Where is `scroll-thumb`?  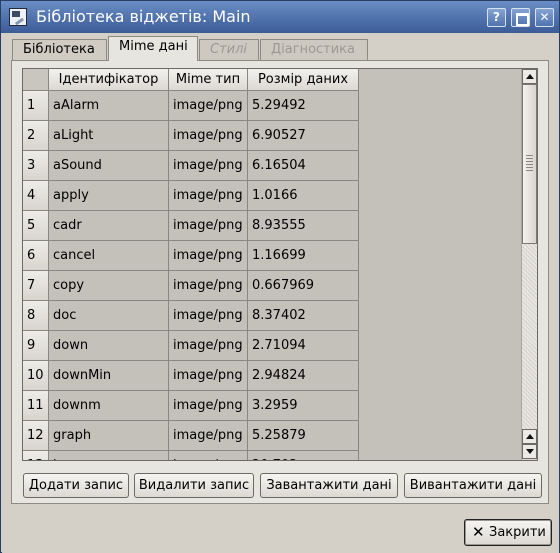 scroll-thumb is located at coordinates (529, 164).